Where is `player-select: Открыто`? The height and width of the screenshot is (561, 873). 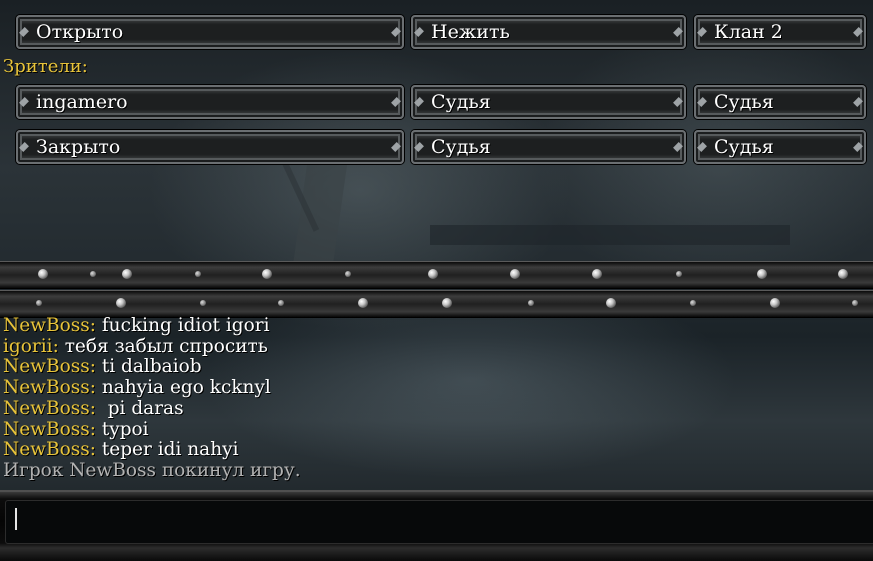
player-select: Открыто is located at coordinates (210, 32).